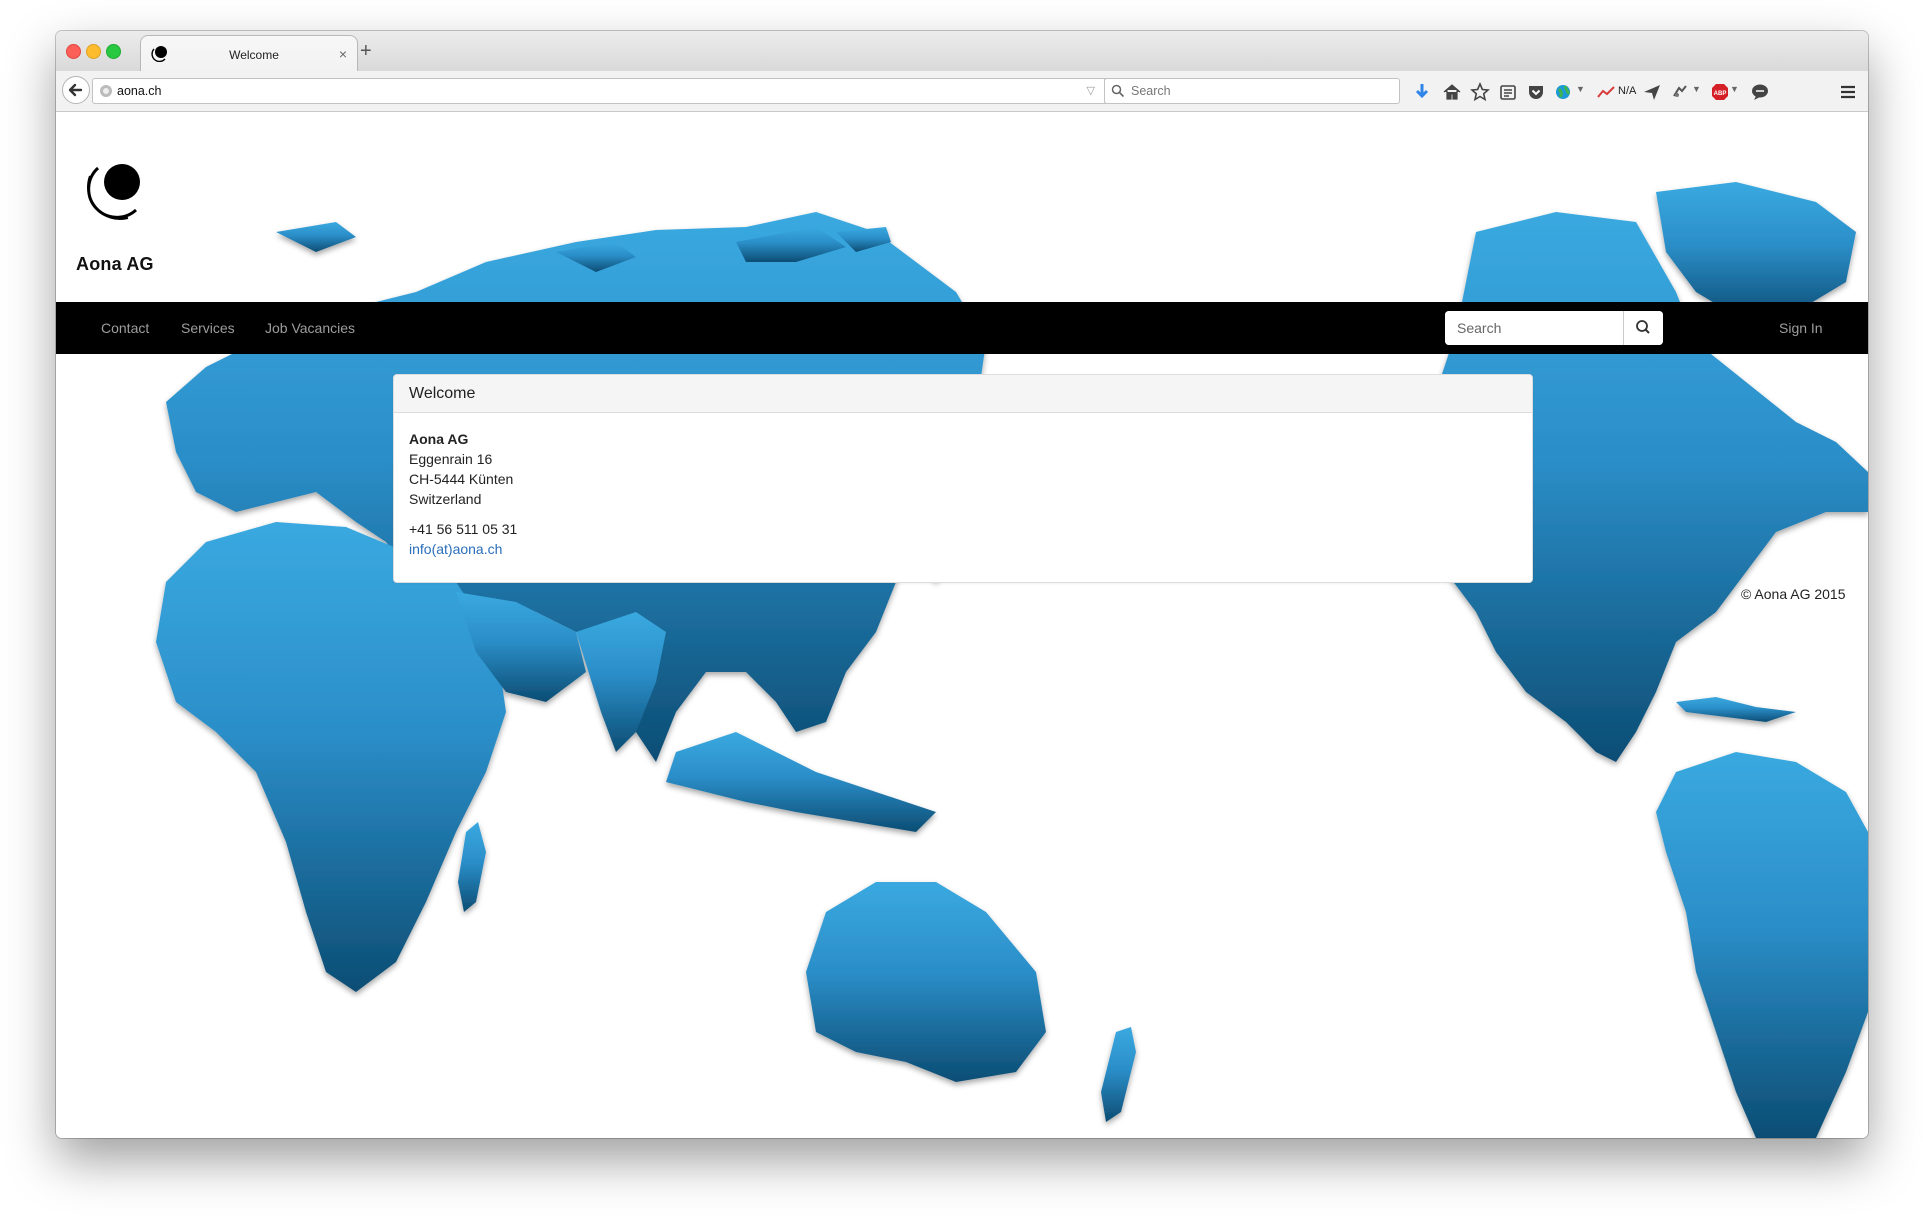 Image resolution: width=1923 pixels, height=1218 pixels. What do you see at coordinates (343, 54) in the screenshot?
I see `tab-close-button: ×` at bounding box center [343, 54].